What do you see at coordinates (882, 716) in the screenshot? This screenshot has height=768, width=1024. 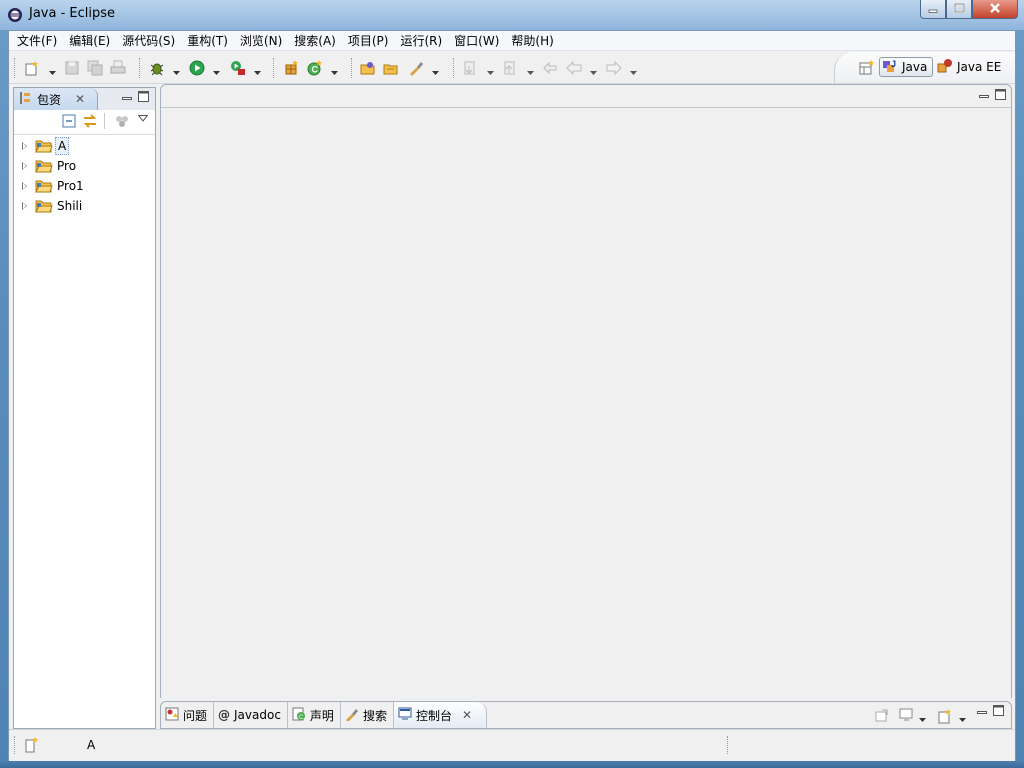 I see `open-console-button` at bounding box center [882, 716].